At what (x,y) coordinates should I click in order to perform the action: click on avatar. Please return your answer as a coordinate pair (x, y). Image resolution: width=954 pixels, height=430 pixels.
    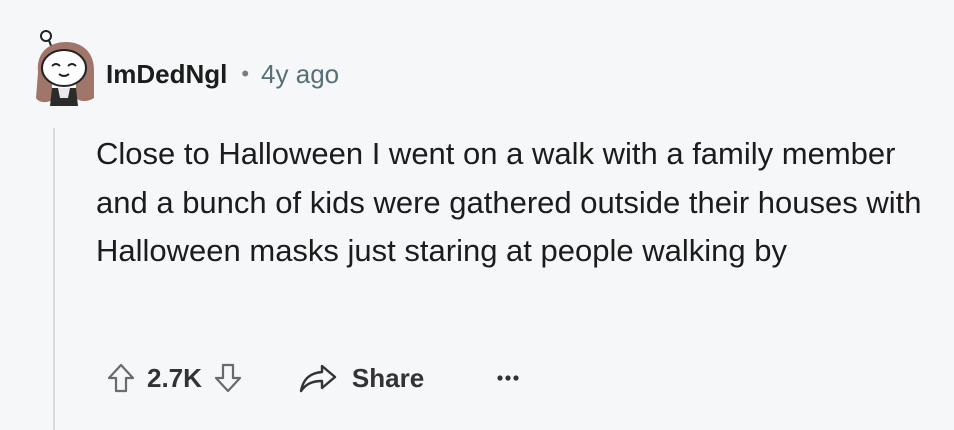
    Looking at the image, I should click on (64, 68).